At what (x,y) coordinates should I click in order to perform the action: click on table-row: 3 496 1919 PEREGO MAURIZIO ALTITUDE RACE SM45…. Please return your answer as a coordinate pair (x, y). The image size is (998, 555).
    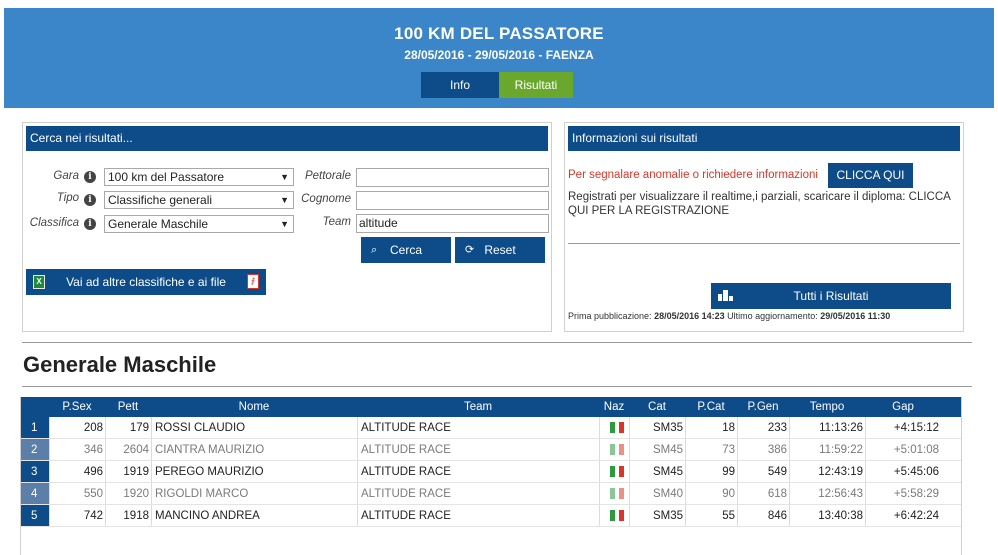
    Looking at the image, I should click on (491, 472).